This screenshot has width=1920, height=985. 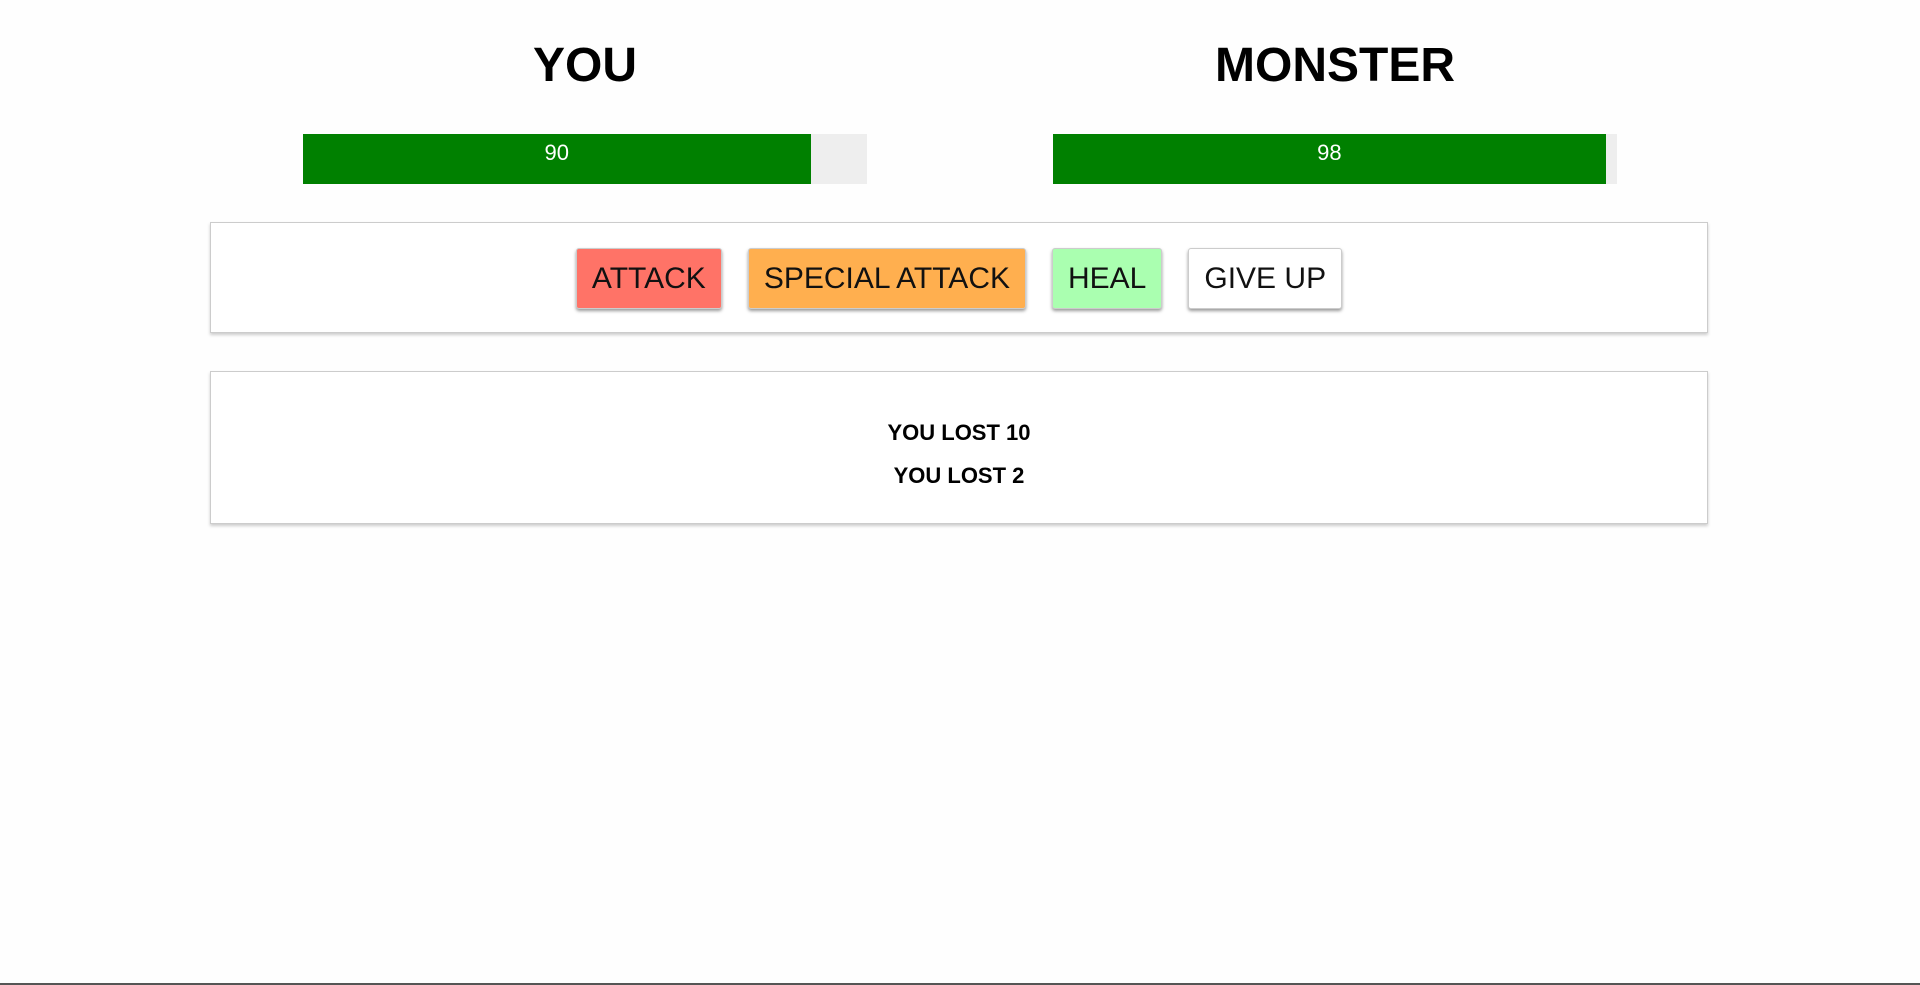 I want to click on log-entry: YOU LOST 10, so click(x=959, y=432).